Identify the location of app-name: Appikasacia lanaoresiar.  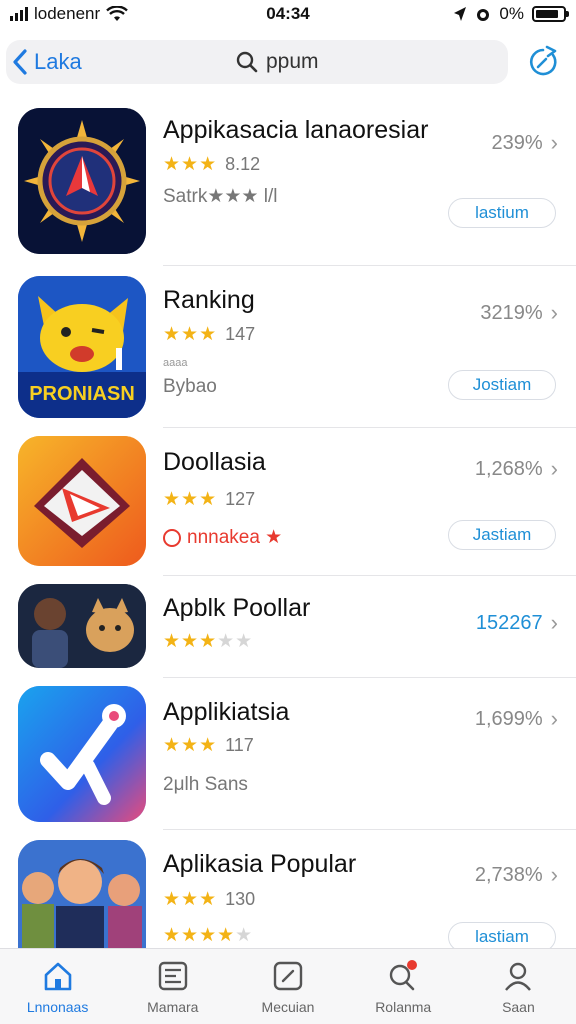
(296, 130).